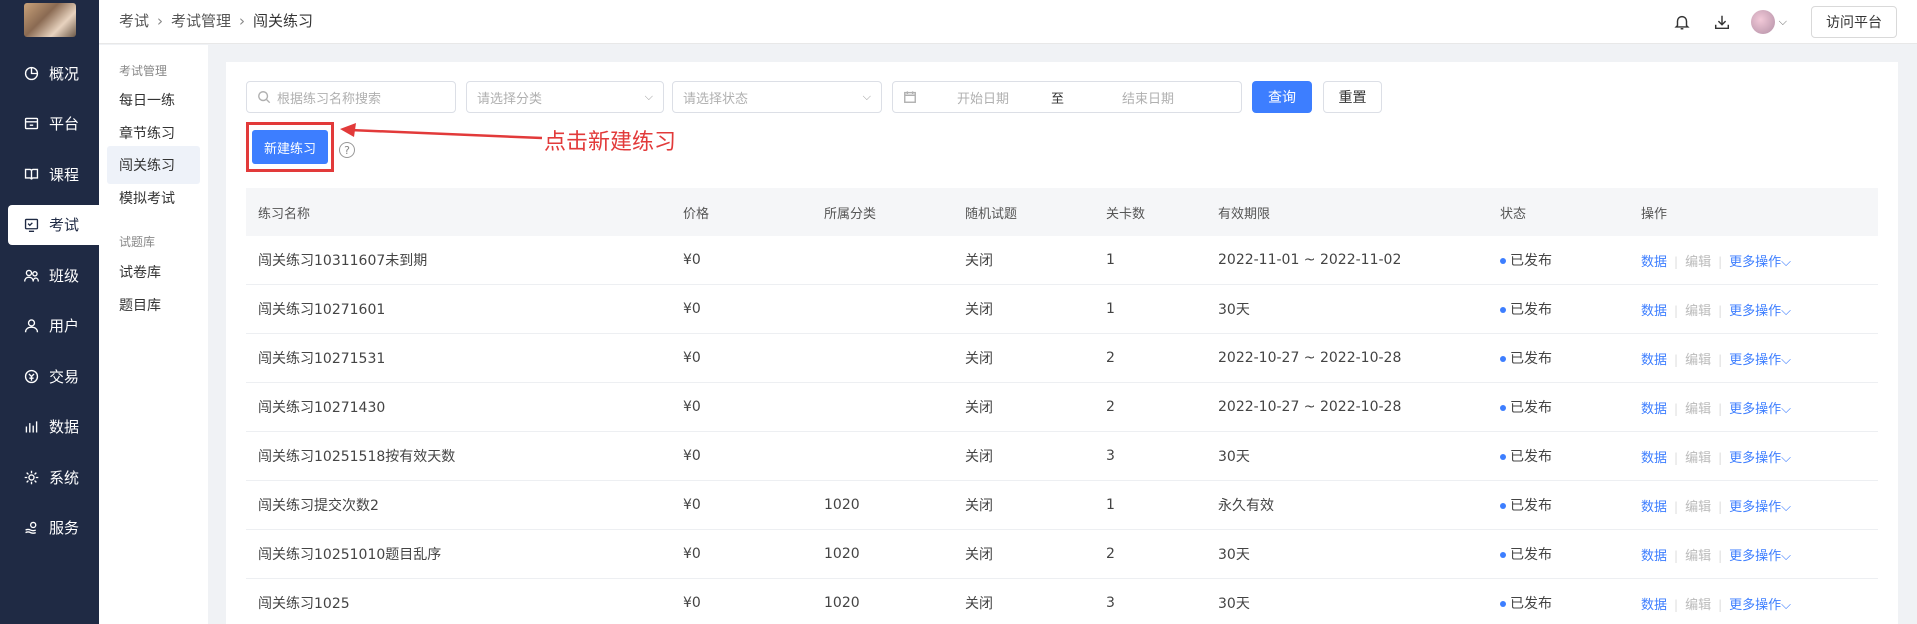  Describe the element at coordinates (49, 124) in the screenshot. I see `sidebar-item-1: 平台` at that location.